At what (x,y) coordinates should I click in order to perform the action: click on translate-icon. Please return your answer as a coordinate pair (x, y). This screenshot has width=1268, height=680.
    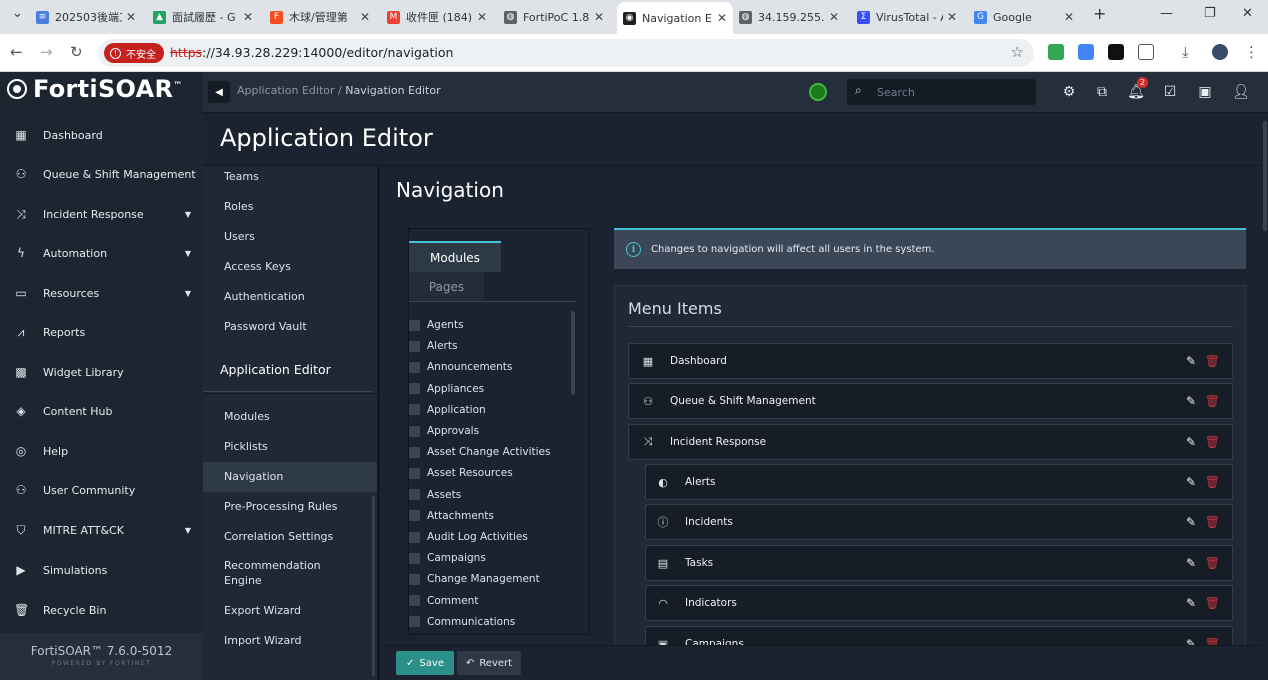
    Looking at the image, I should click on (1086, 52).